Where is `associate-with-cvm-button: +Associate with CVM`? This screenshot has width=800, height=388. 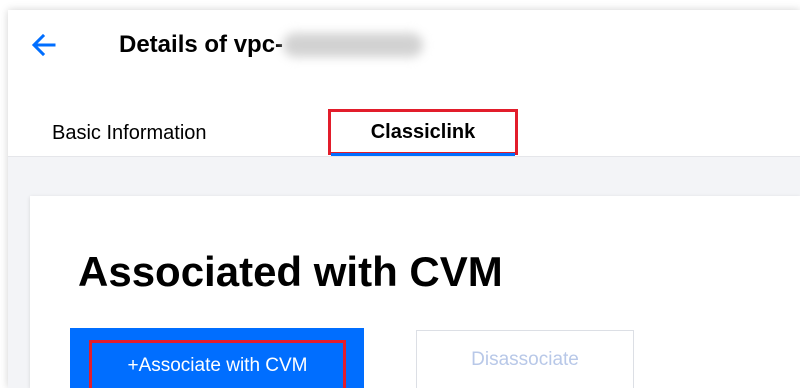 associate-with-cvm-button: +Associate with CVM is located at coordinates (217, 358).